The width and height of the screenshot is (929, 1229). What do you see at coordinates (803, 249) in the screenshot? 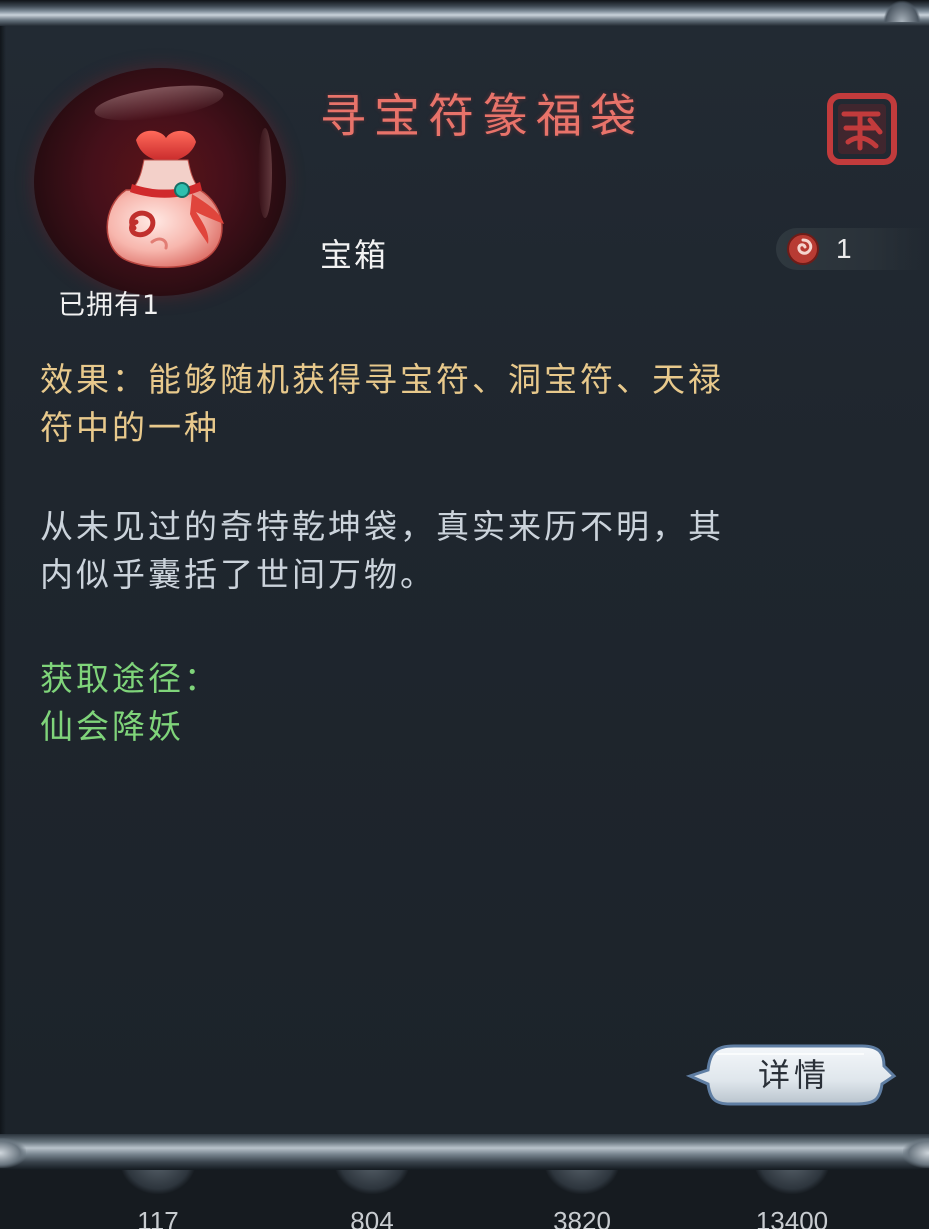
I see `swirl-token-icon` at bounding box center [803, 249].